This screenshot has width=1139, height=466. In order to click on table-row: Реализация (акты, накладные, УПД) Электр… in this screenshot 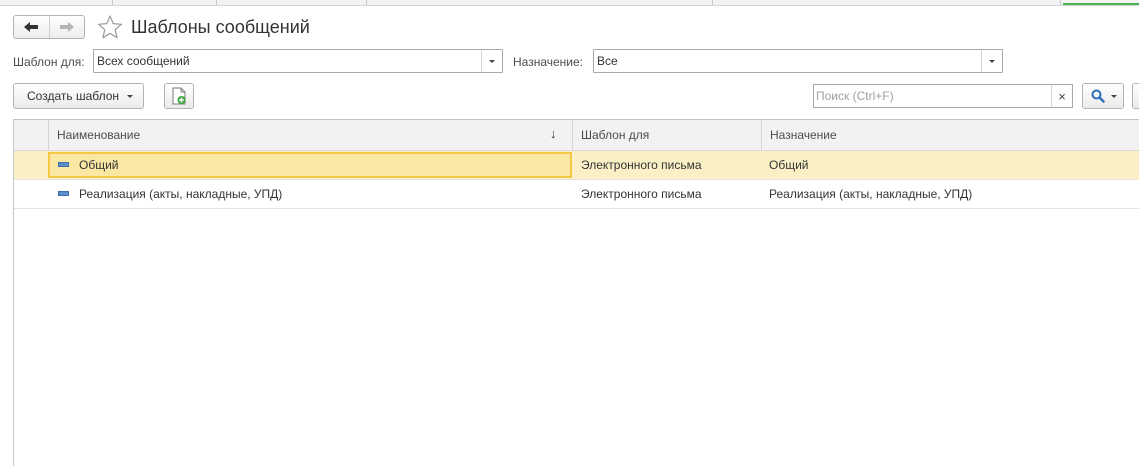, I will do `click(576, 194)`.